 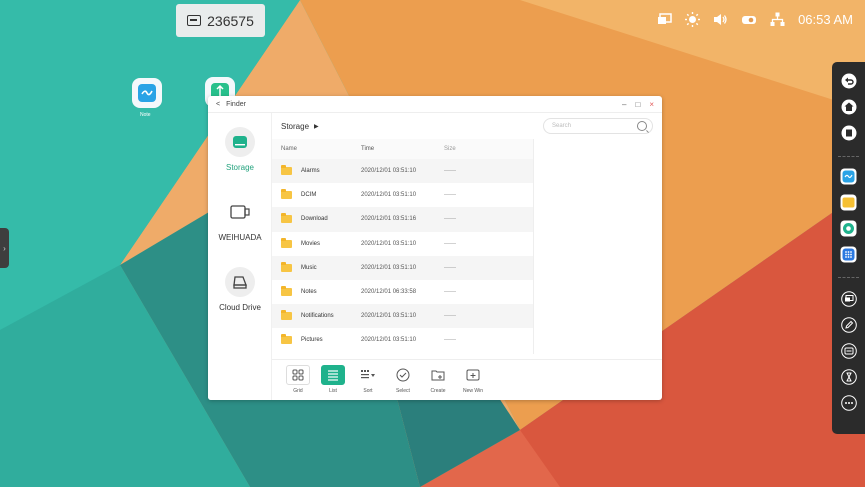 I want to click on window-title: Finder, so click(x=236, y=104).